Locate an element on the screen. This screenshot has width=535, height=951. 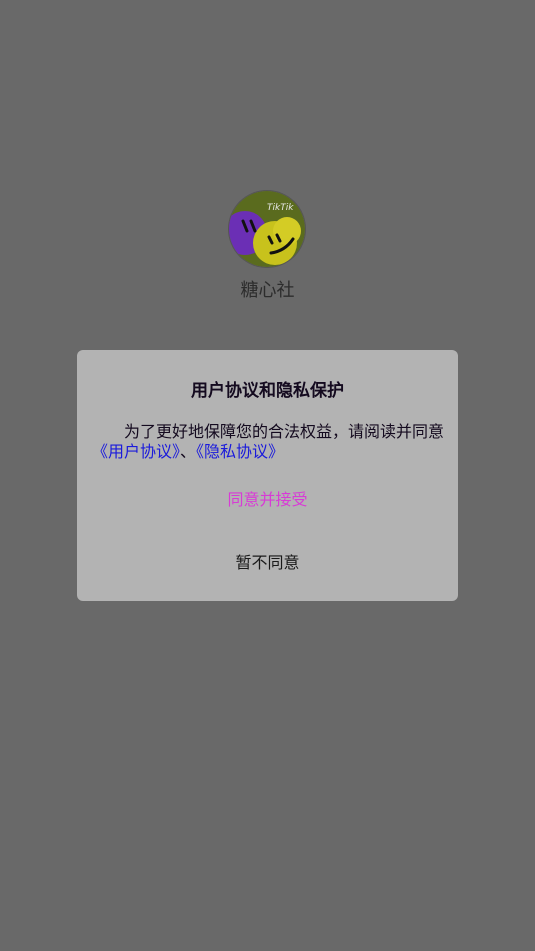
app-logo-icon: TikTik is located at coordinates (267, 229).